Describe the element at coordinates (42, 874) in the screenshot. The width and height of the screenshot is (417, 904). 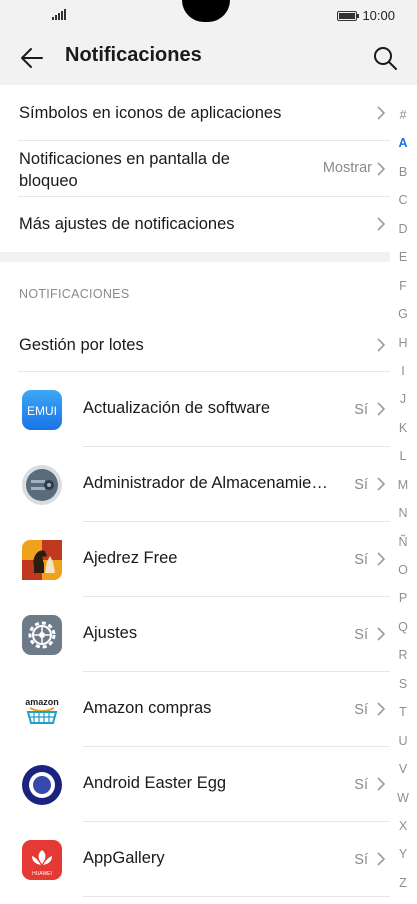
I see `huawei-wordmark: HUAWEI` at that location.